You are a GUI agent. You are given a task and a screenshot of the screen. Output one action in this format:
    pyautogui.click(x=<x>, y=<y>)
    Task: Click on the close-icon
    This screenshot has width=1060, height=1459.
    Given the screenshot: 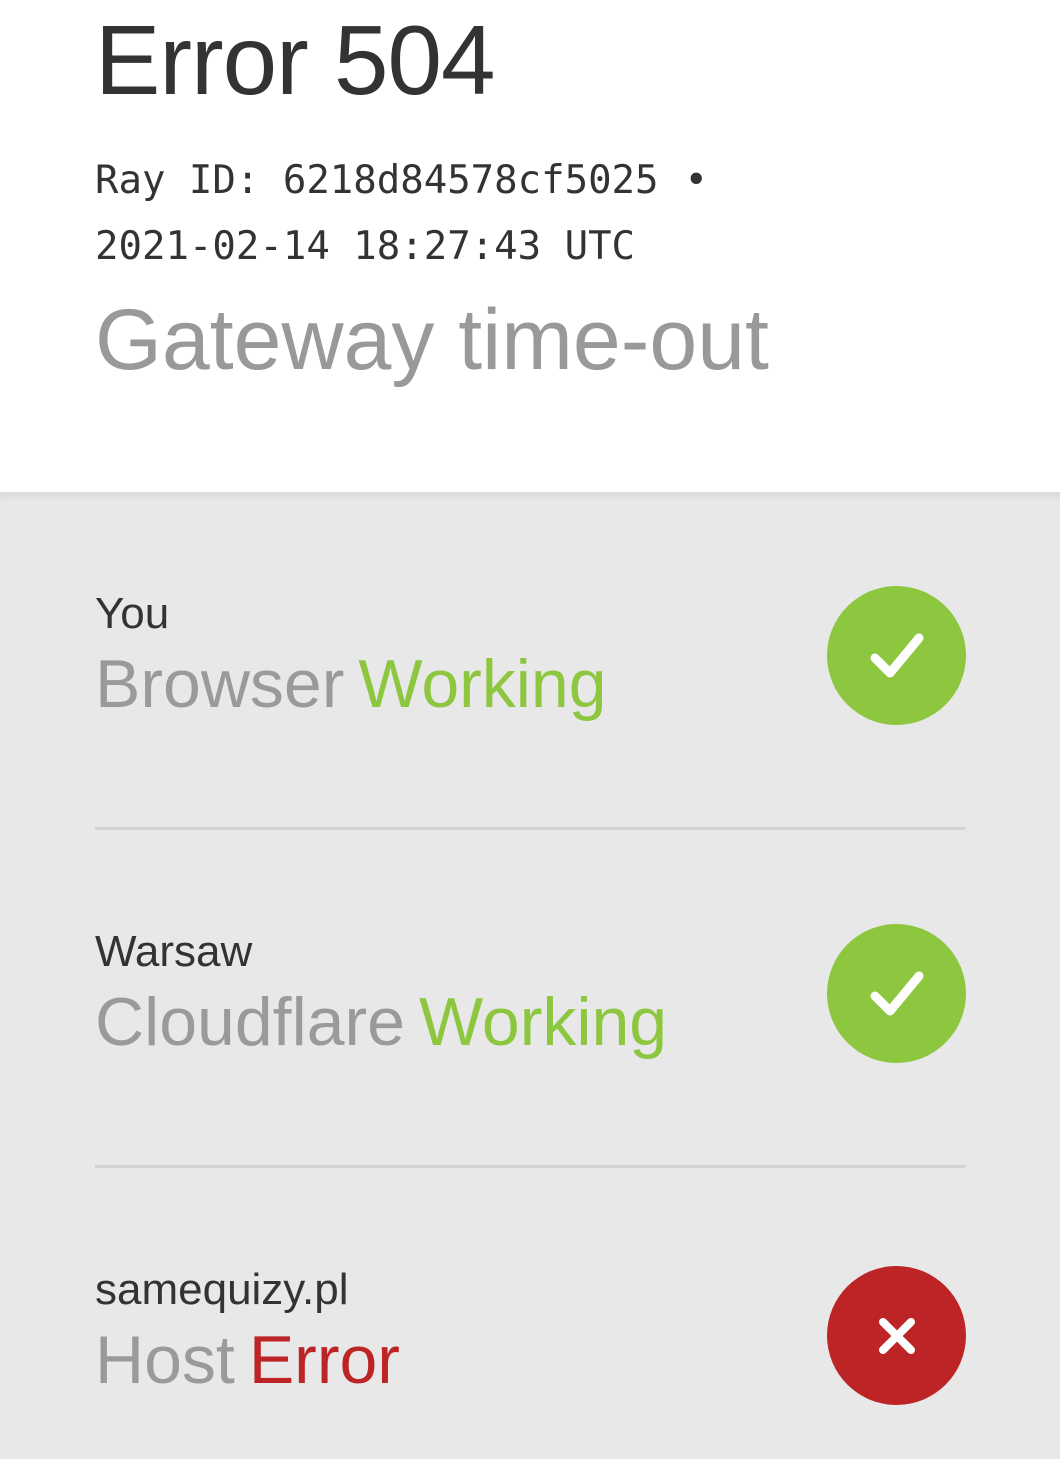 What is the action you would take?
    pyautogui.click(x=896, y=1335)
    